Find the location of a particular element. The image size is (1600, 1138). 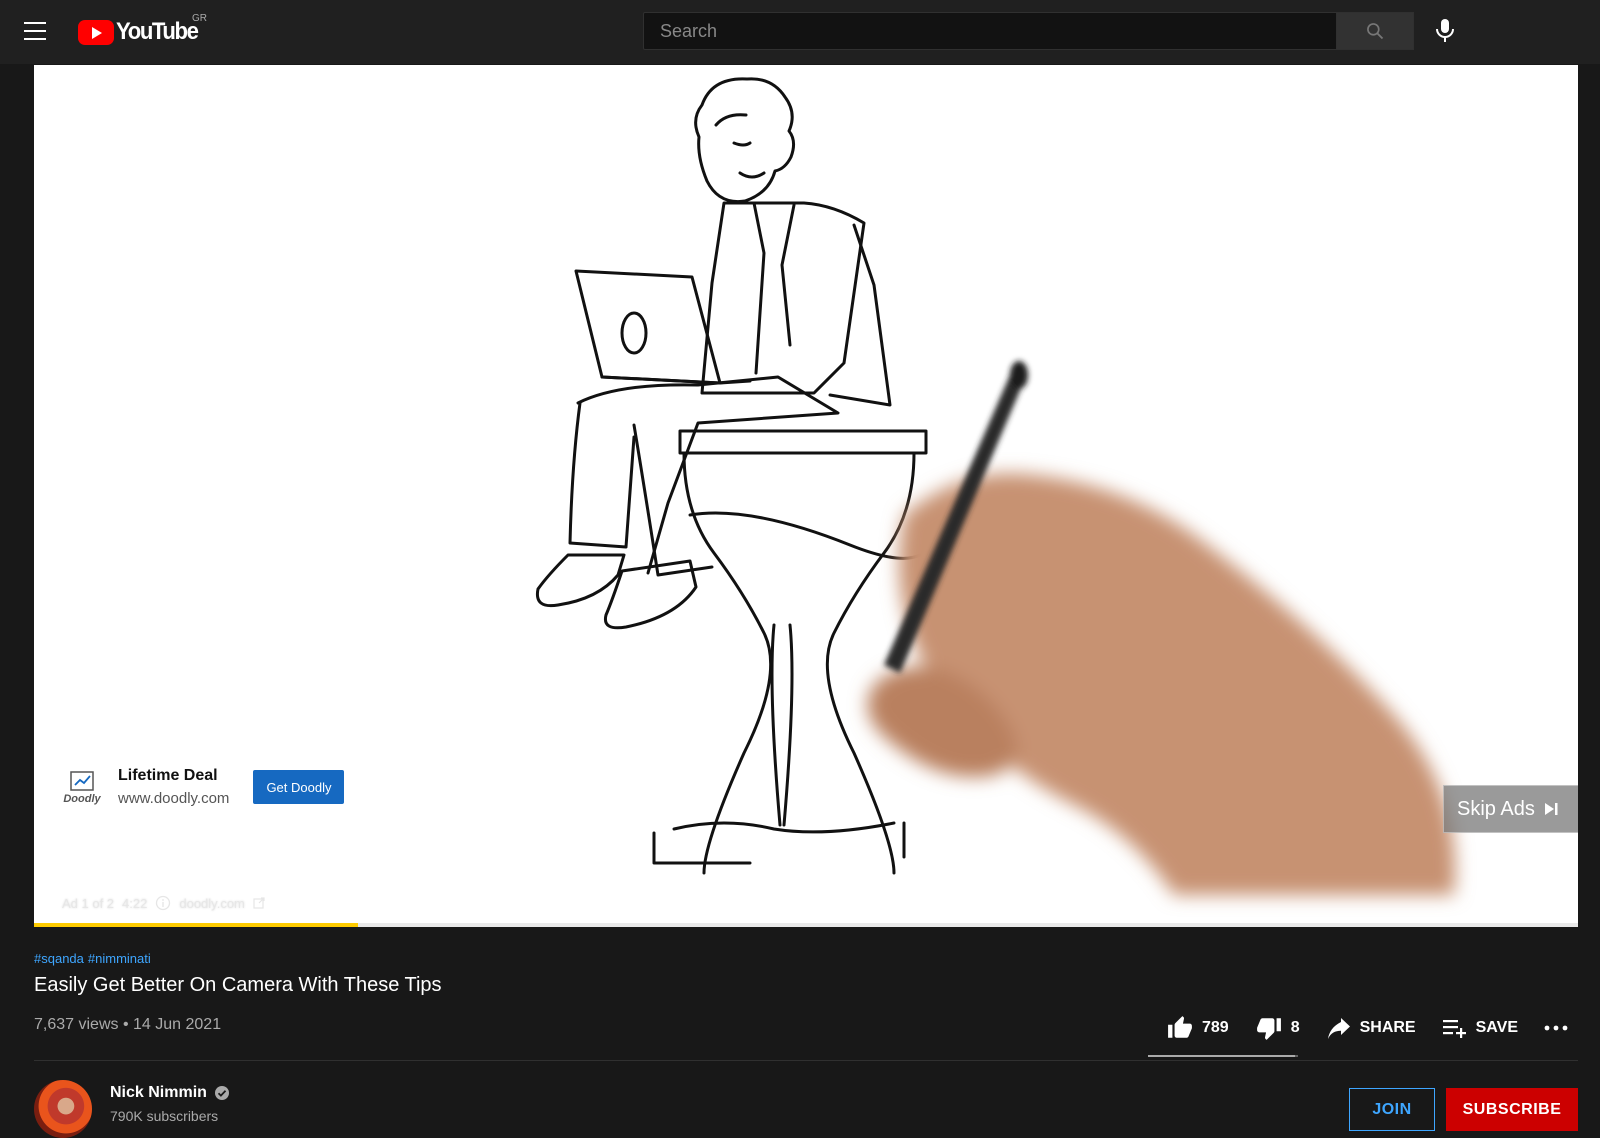

mic-icon is located at coordinates (1445, 30).